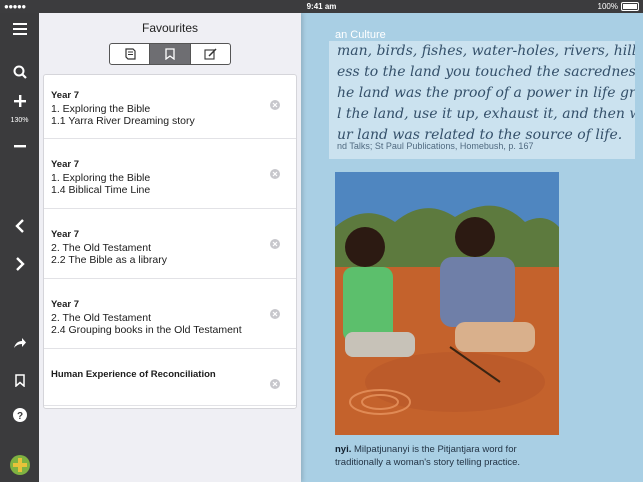 Image resolution: width=643 pixels, height=482 pixels. What do you see at coordinates (343, 449) in the screenshot?
I see `caption-bold: nyi.` at bounding box center [343, 449].